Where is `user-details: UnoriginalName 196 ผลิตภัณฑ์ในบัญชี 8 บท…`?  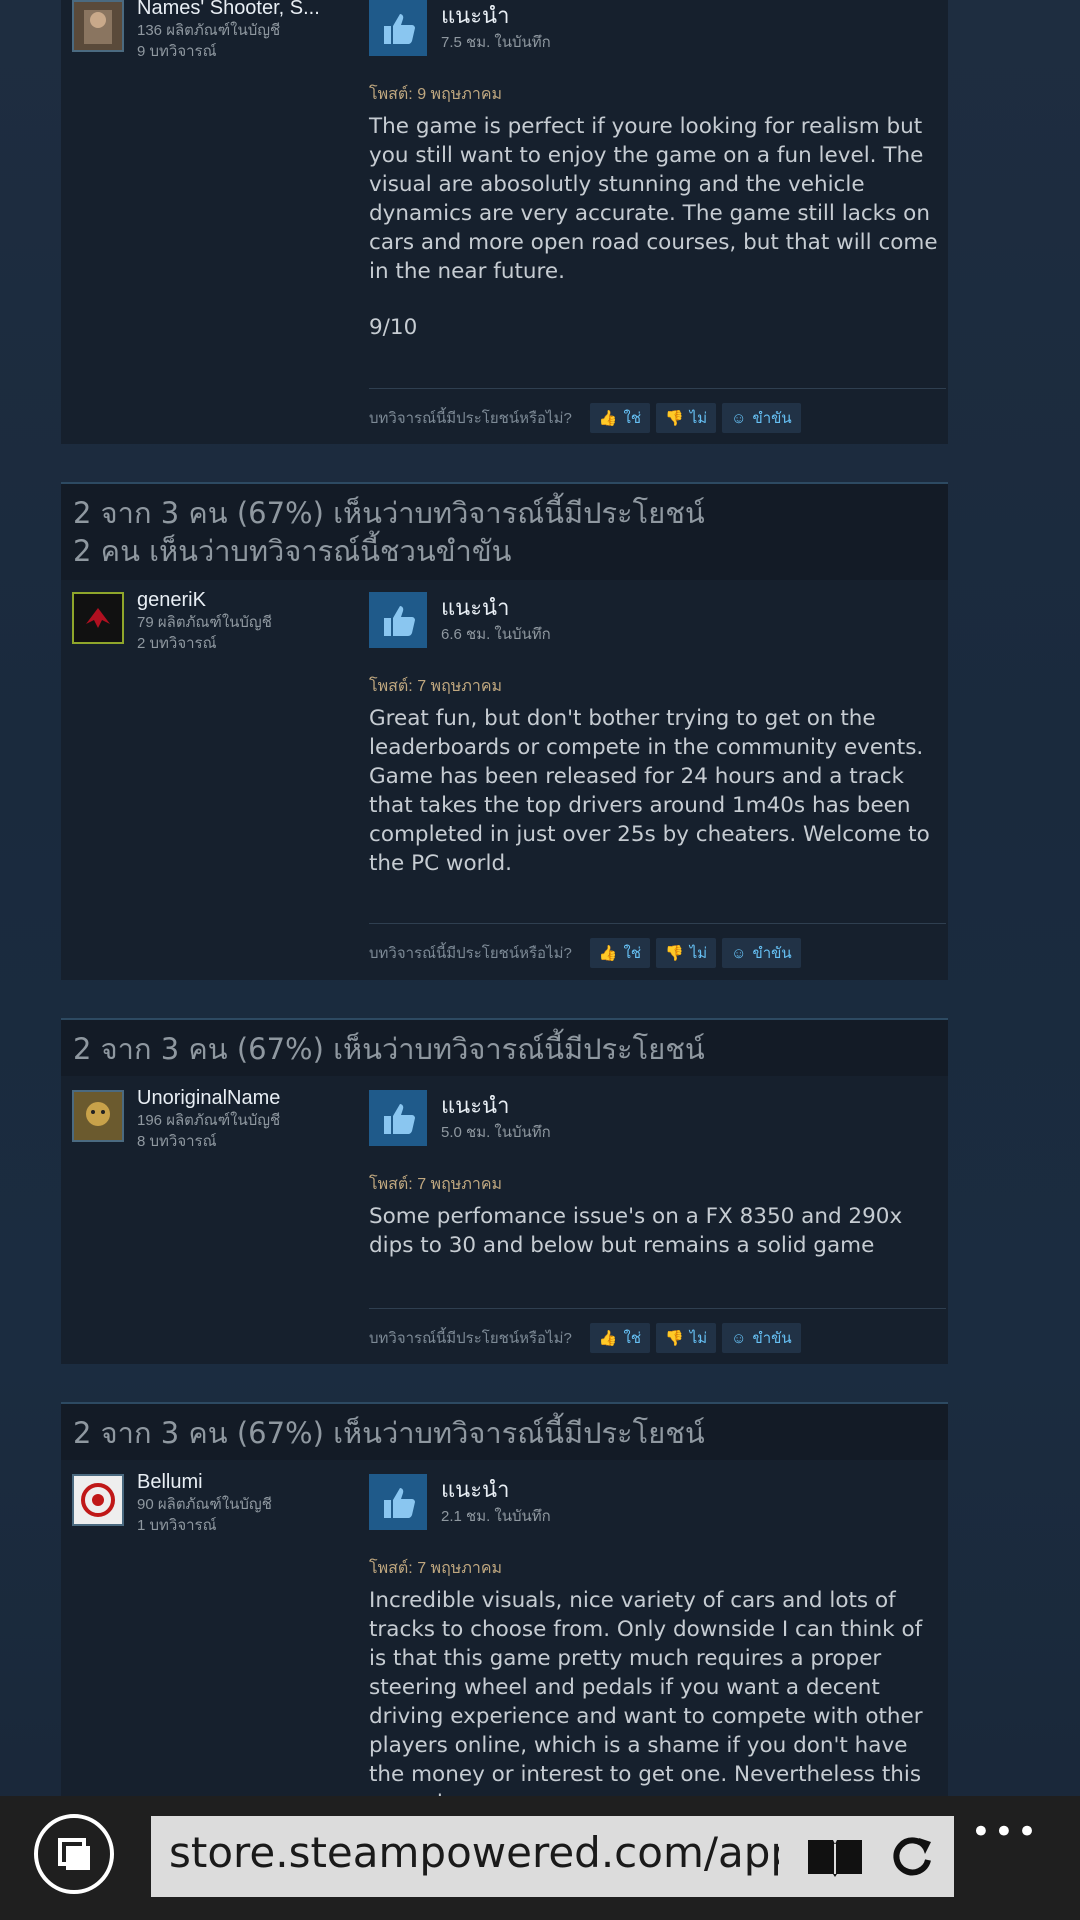
user-details: UnoriginalName 196 ผลิตภัณฑ์ในบัญชี 8 บท… is located at coordinates (242, 1119).